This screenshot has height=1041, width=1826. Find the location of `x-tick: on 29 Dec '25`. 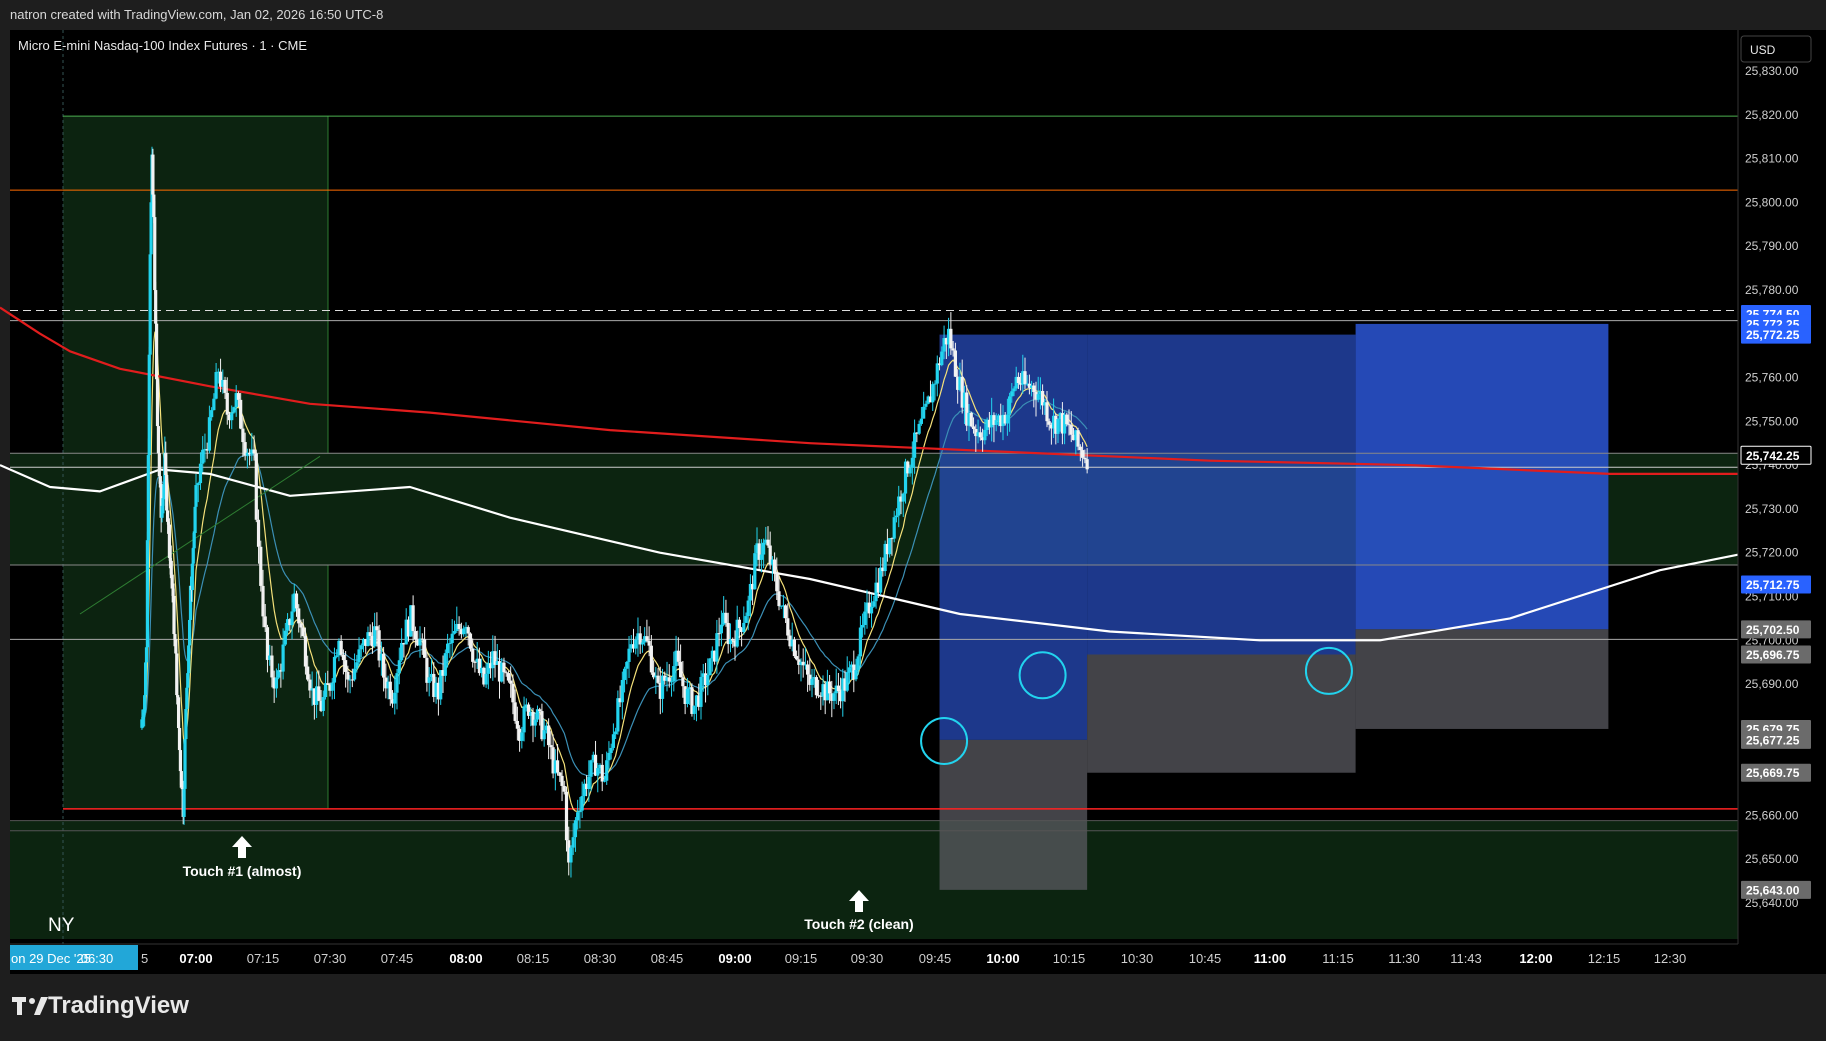

x-tick: on 29 Dec '25 is located at coordinates (51, 958).